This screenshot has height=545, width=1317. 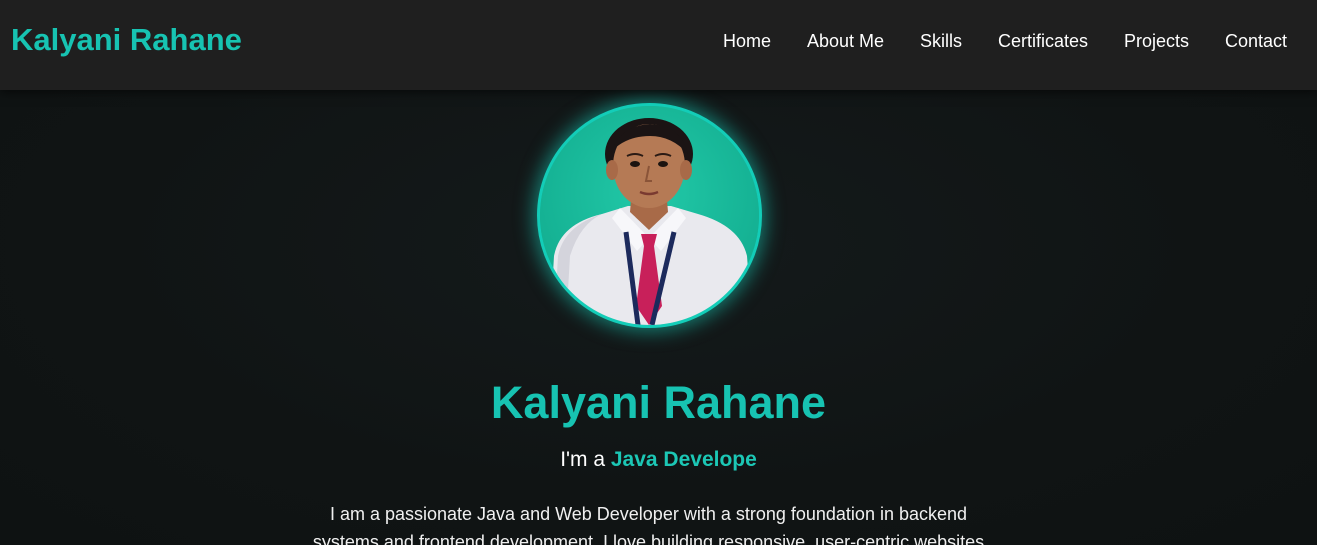 What do you see at coordinates (1156, 41) in the screenshot?
I see `nav-link-projects: Projects` at bounding box center [1156, 41].